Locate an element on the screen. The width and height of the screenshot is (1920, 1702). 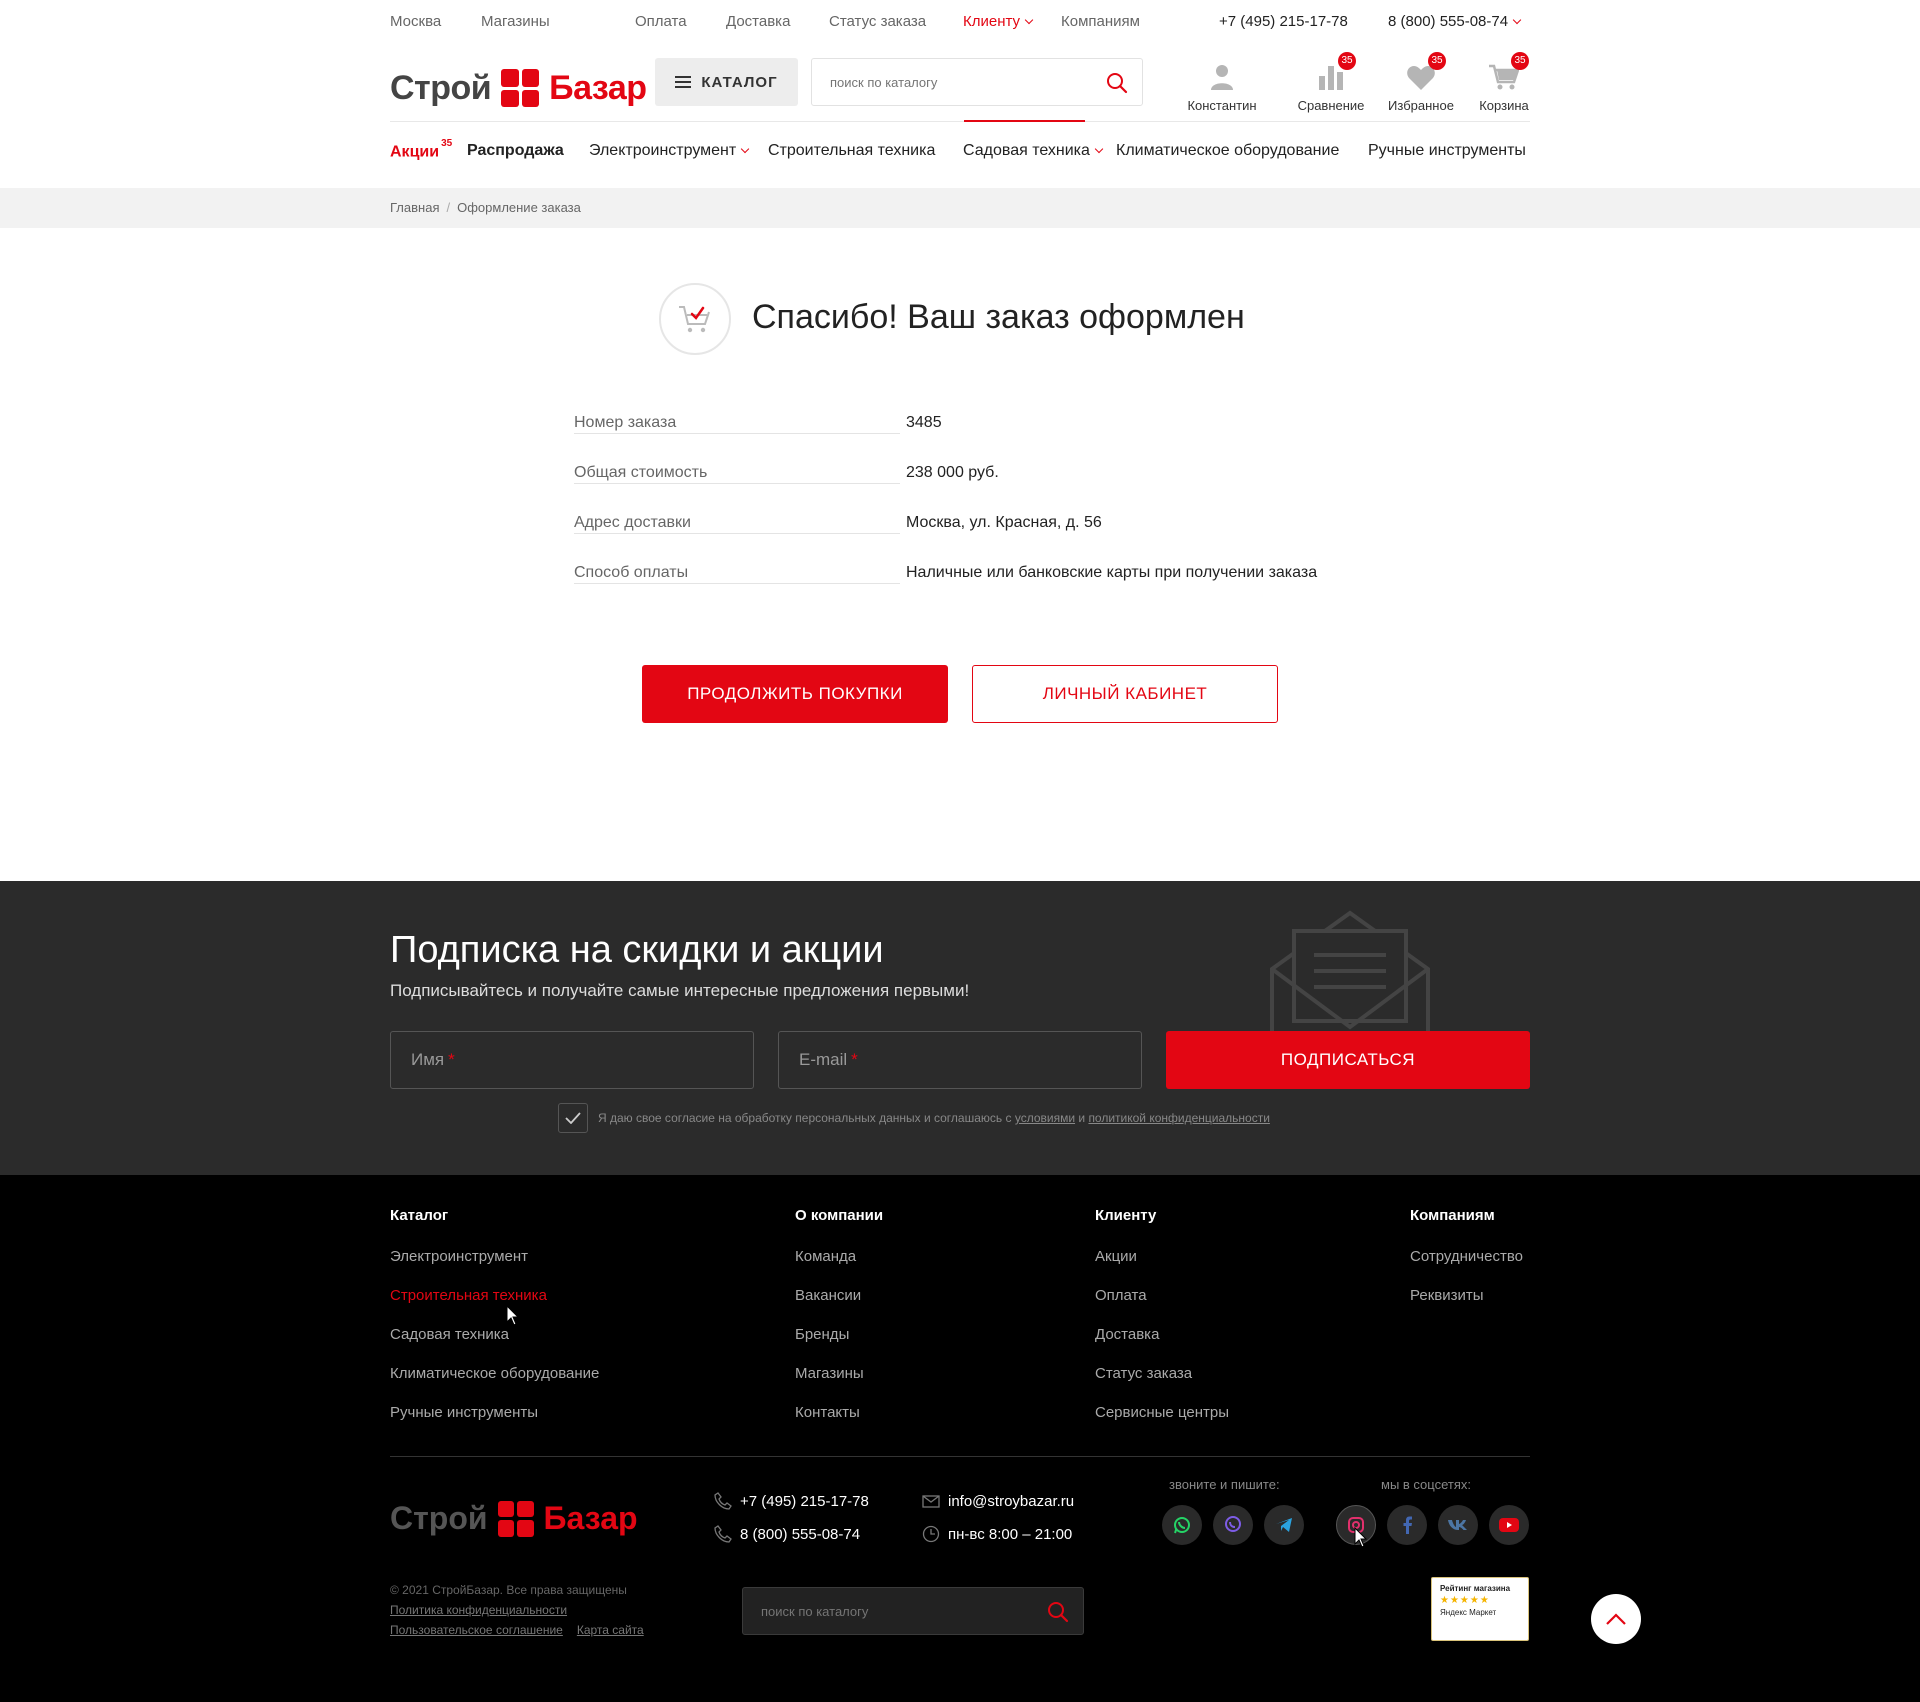
catalog-button: КАТАЛОГ is located at coordinates (726, 82).